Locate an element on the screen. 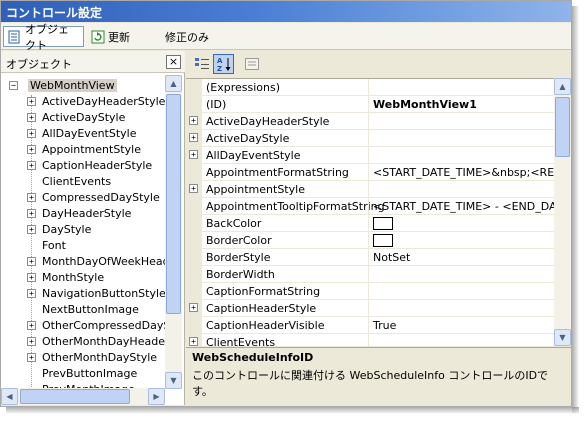 This screenshot has width=587, height=423. tree-item: ClientEvents is located at coordinates (69, 181).